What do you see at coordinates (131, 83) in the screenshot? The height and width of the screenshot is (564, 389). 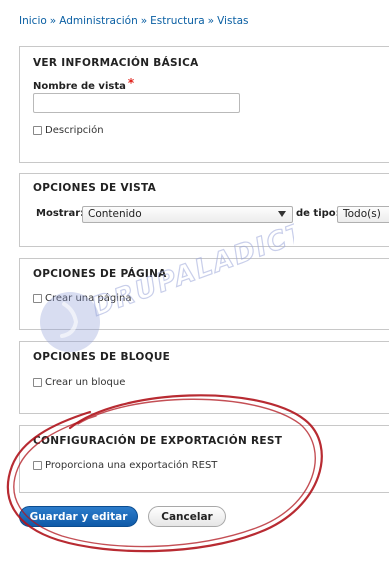 I see `required-marker: *` at bounding box center [131, 83].